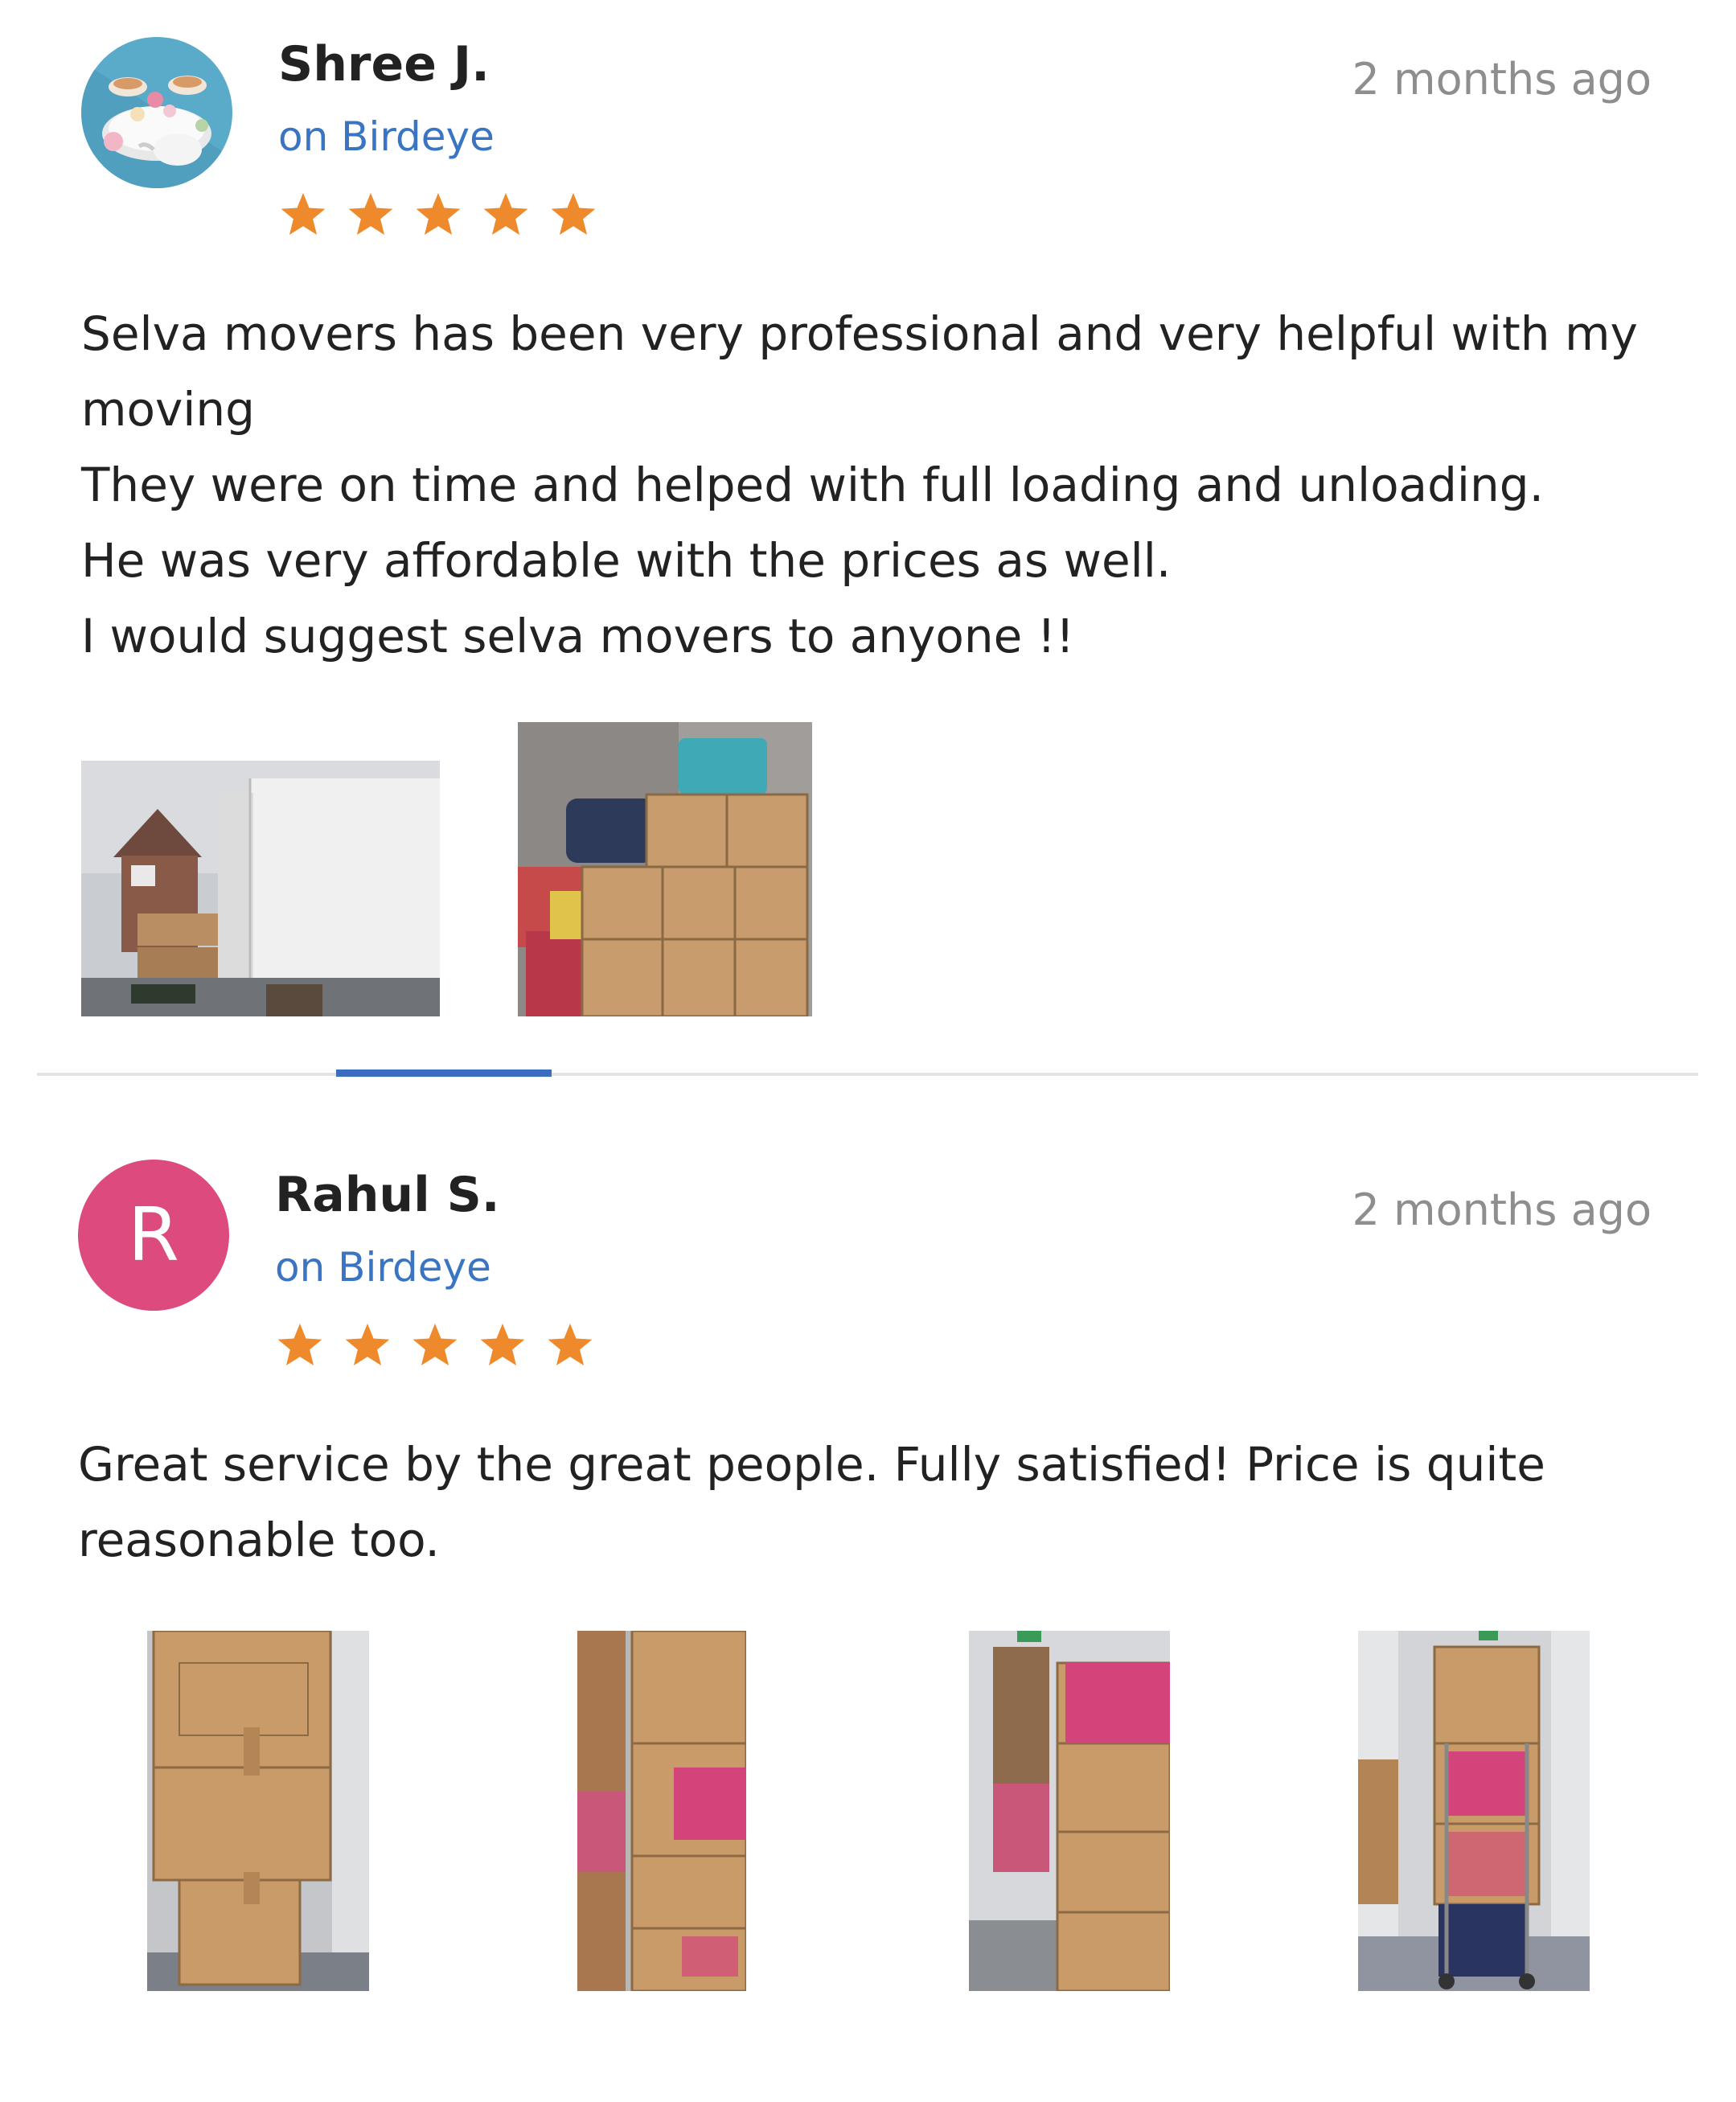 The image size is (1736, 2102). I want to click on divider, so click(867, 1074).